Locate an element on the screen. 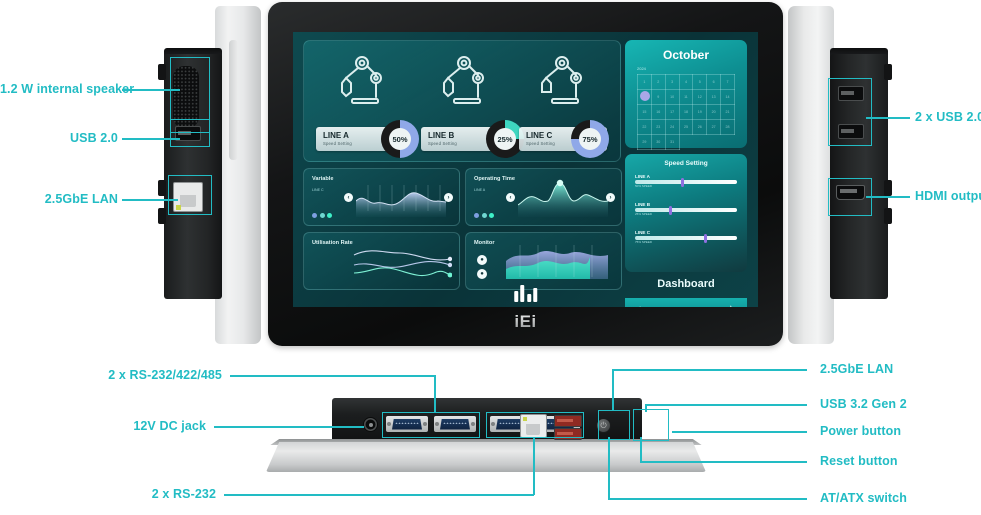 The width and height of the screenshot is (981, 515). calendar-day: 31 is located at coordinates (672, 142).